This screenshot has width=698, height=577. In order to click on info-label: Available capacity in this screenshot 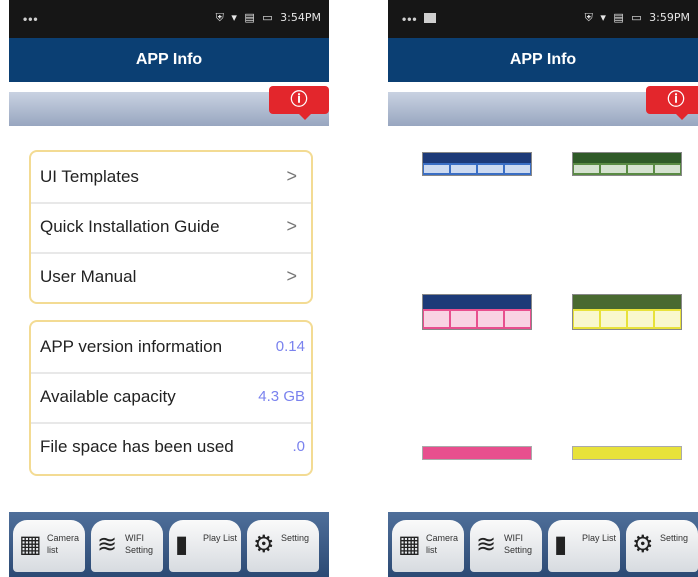, I will do `click(108, 396)`.